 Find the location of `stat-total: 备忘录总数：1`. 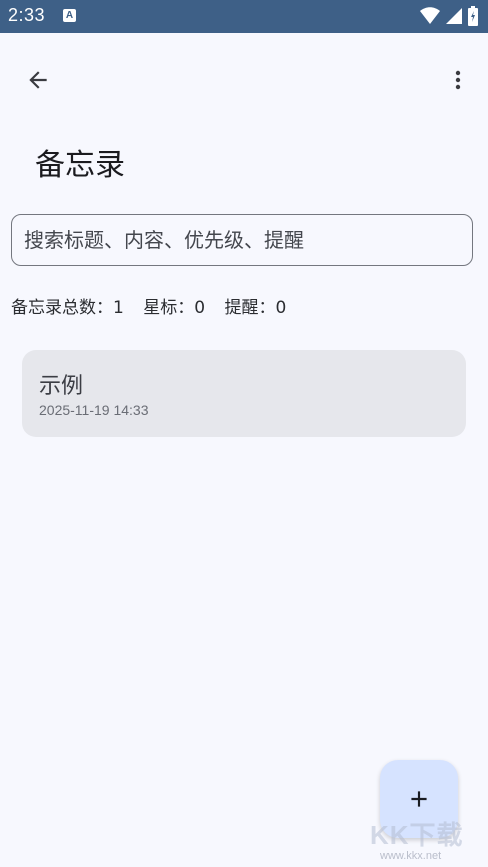

stat-total: 备忘录总数：1 is located at coordinates (67, 308).